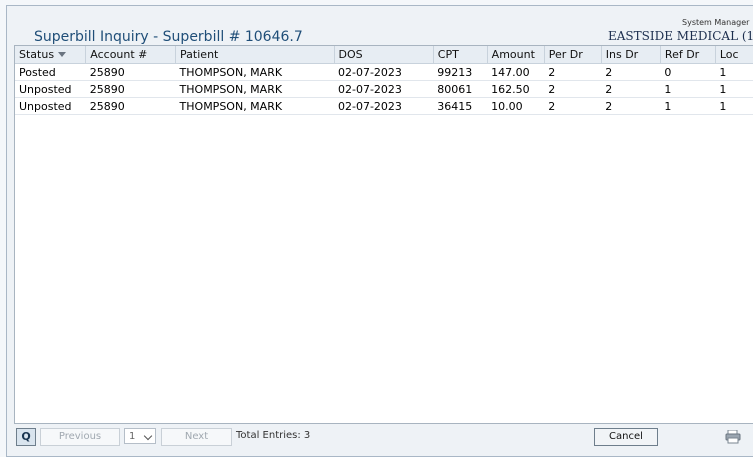 This screenshot has width=753, height=457. What do you see at coordinates (631, 55) in the screenshot?
I see `column-header-ins-dr: Ins Dr` at bounding box center [631, 55].